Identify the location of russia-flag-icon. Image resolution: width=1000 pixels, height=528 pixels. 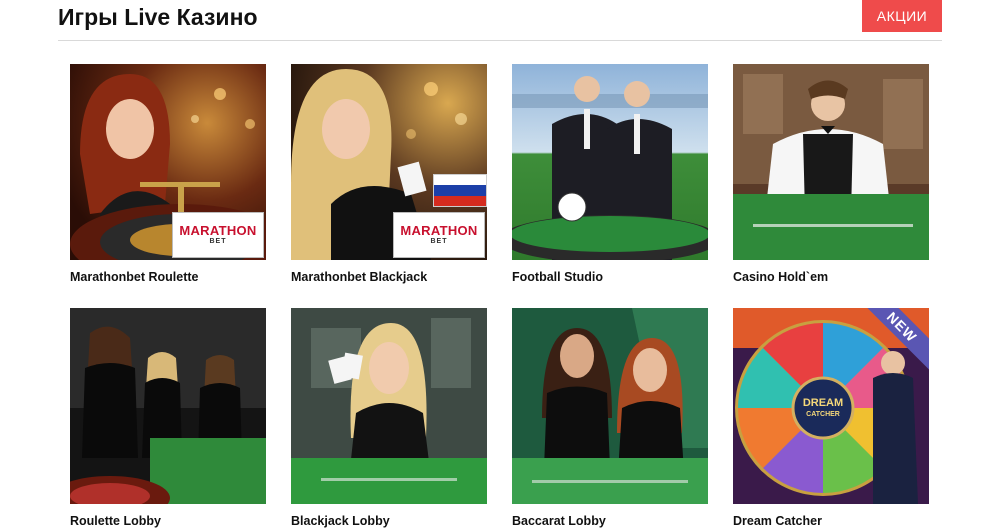
(460, 190).